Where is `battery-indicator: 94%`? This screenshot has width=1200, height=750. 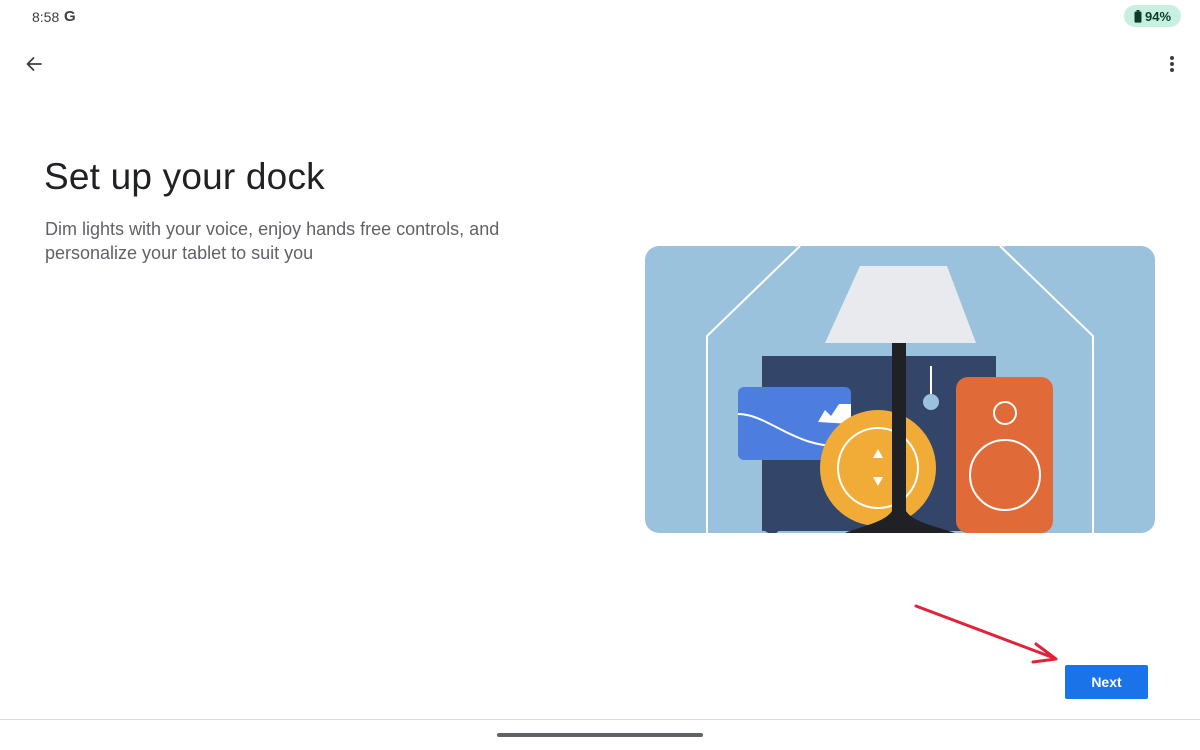 battery-indicator: 94% is located at coordinates (1152, 16).